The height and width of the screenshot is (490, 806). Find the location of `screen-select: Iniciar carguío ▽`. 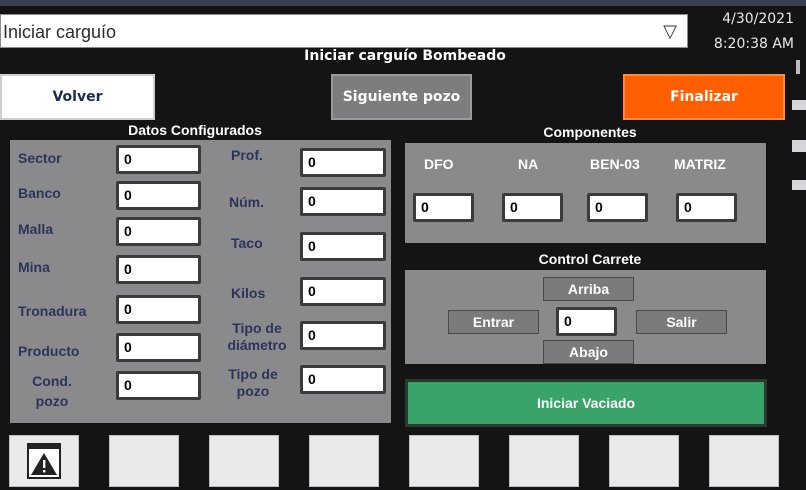

screen-select: Iniciar carguío ▽ is located at coordinates (344, 31).